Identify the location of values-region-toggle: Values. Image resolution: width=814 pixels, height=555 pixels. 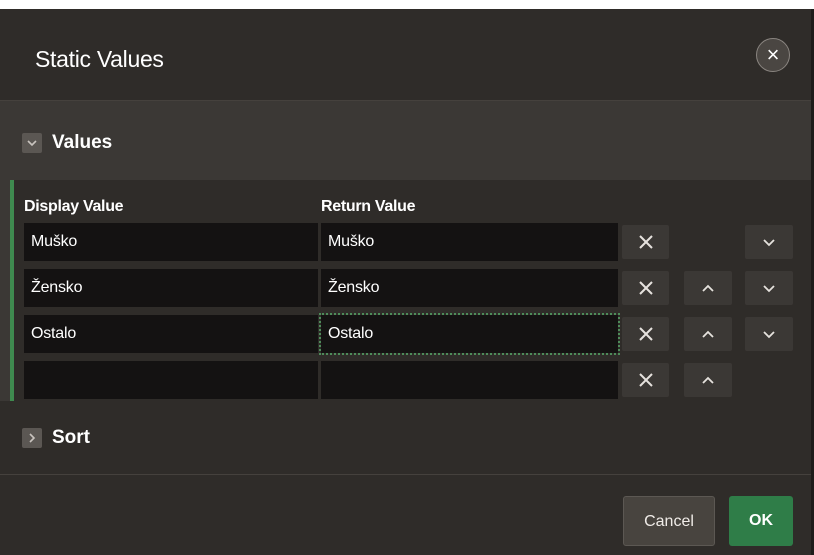
(67, 143).